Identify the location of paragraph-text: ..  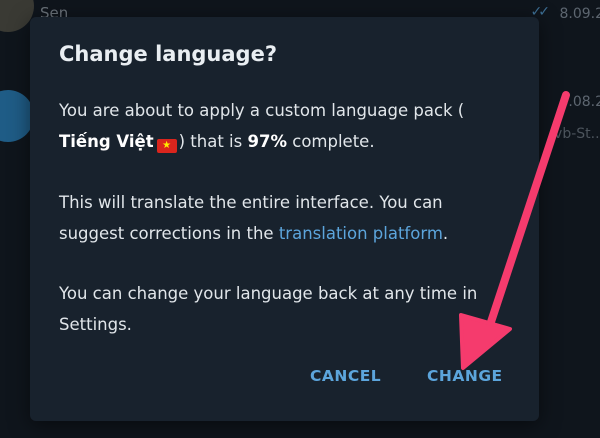
(445, 233).